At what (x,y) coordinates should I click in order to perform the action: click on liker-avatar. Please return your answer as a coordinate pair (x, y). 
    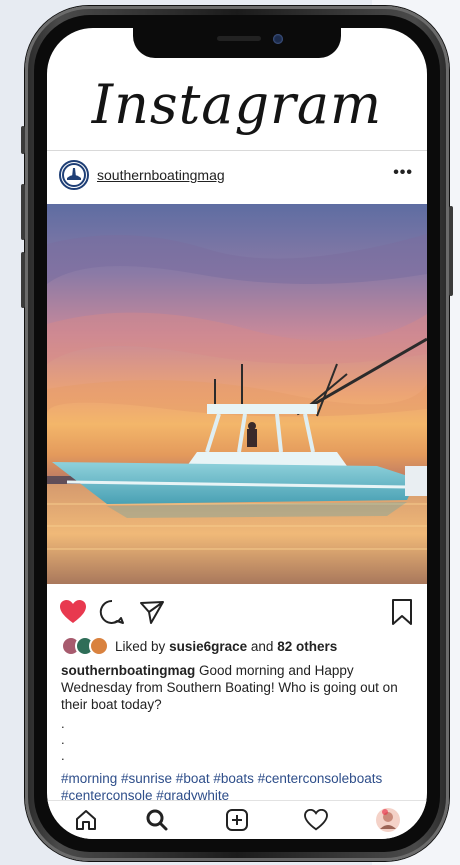
    Looking at the image, I should click on (99, 646).